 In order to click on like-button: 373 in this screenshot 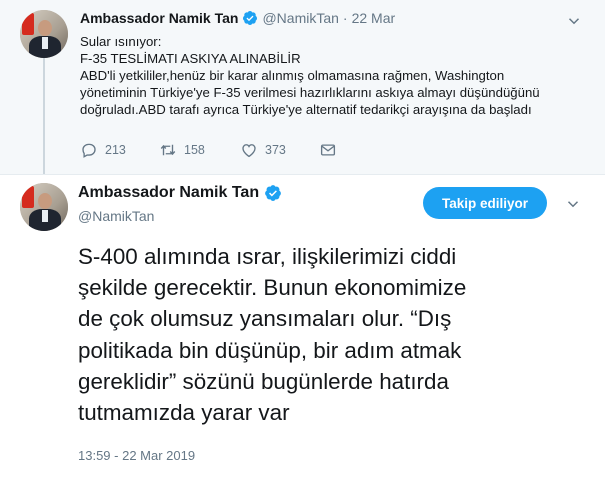, I will do `click(263, 150)`.